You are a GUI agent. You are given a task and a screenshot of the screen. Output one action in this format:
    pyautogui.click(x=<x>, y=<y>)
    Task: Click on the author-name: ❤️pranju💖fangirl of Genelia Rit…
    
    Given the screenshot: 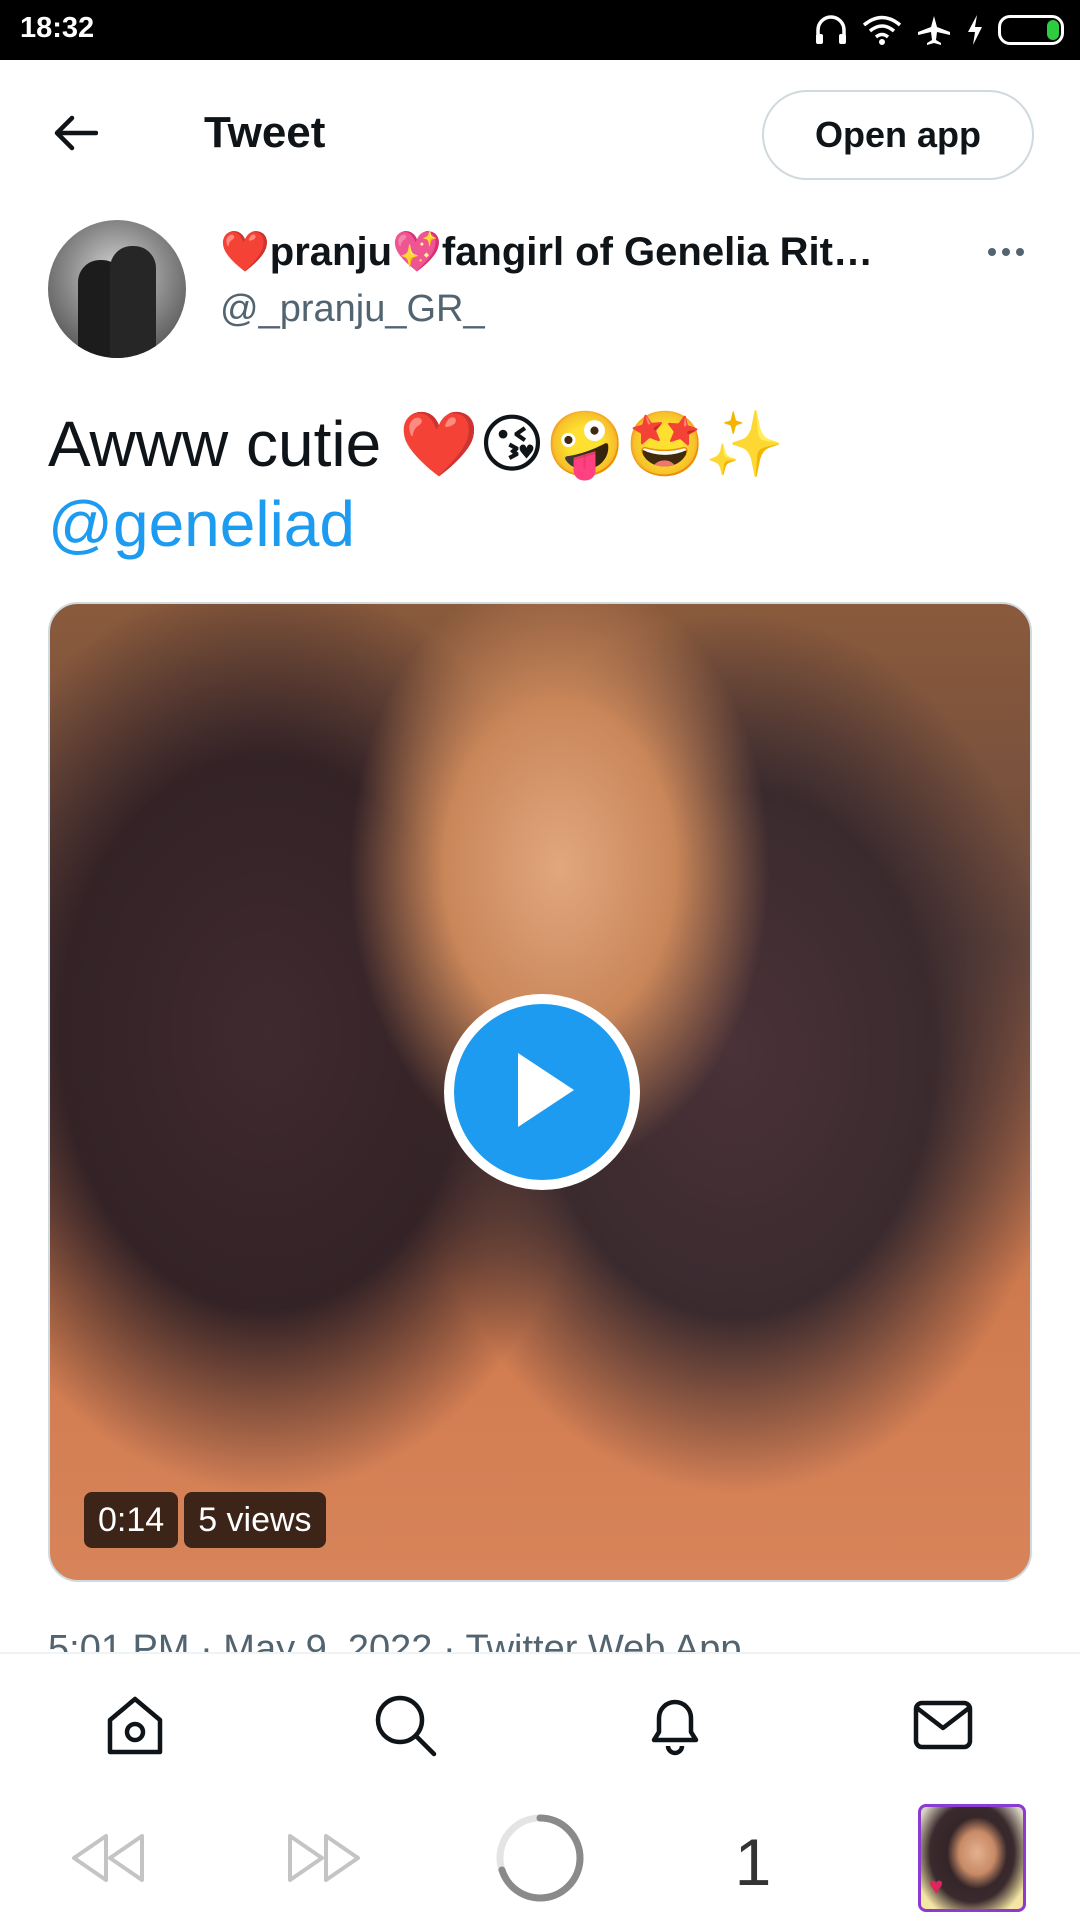 What is the action you would take?
    pyautogui.click(x=560, y=251)
    